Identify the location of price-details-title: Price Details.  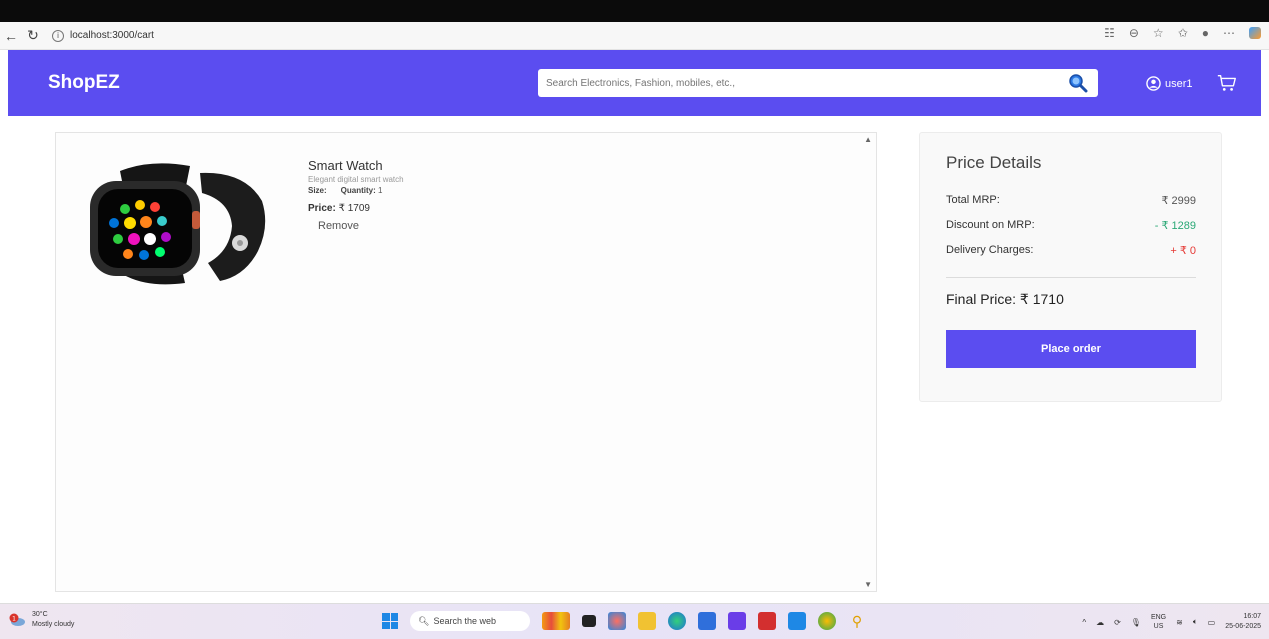
(994, 162).